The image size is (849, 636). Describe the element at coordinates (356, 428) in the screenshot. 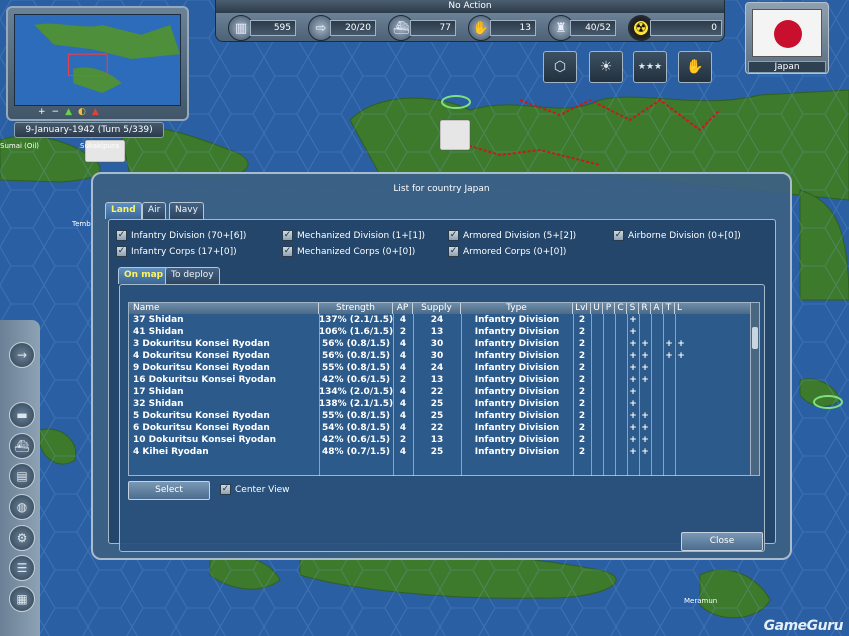

I see `cell-strength: 54% (0.8/1.5)` at that location.